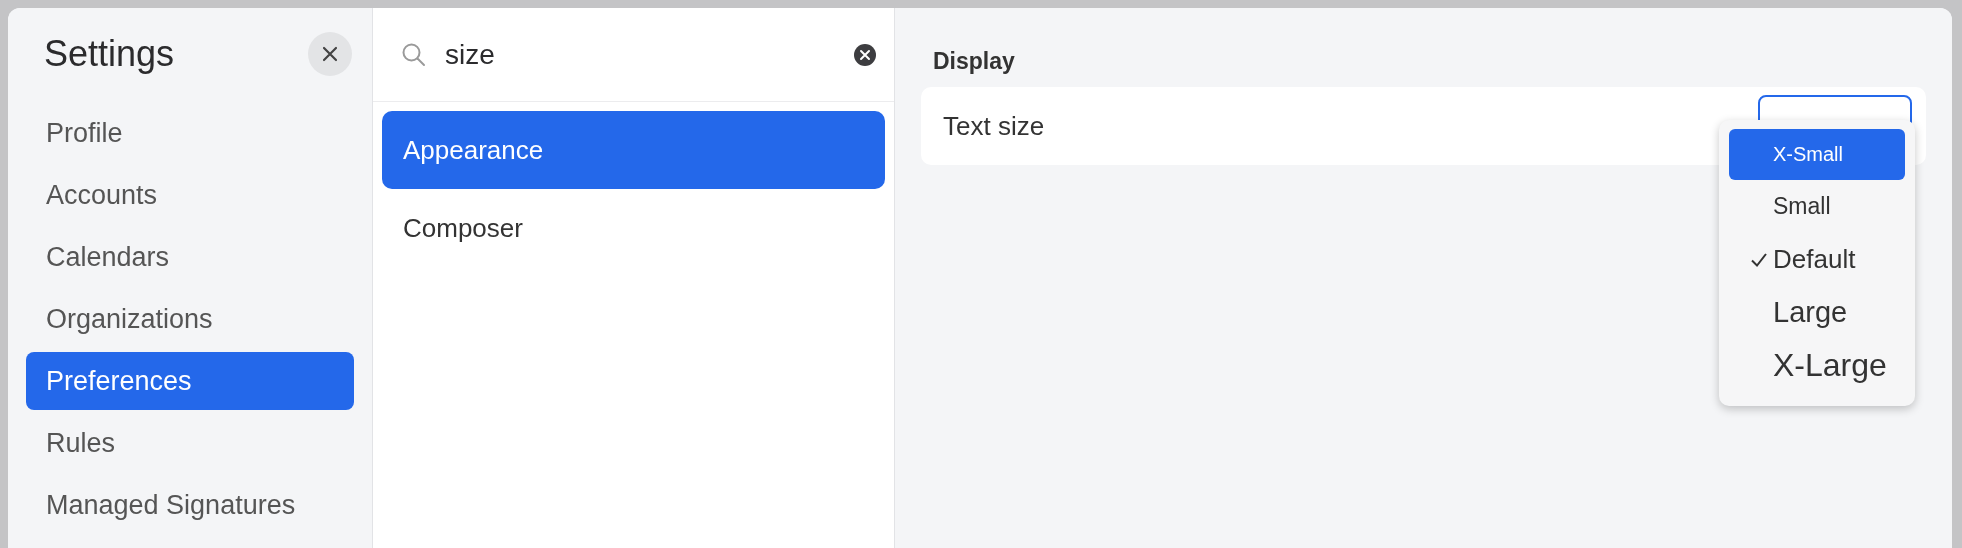 This screenshot has width=1962, height=548. I want to click on search-field: size, so click(640, 54).